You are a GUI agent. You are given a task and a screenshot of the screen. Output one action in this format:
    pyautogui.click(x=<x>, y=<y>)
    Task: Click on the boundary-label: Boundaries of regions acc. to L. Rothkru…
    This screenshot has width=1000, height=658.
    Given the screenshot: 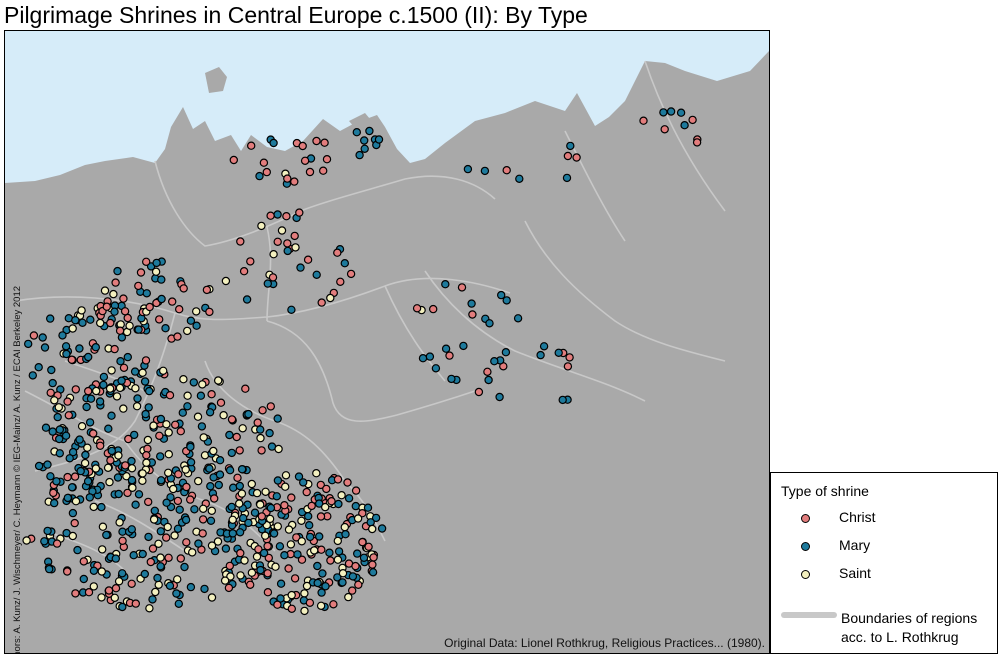 What is the action you would take?
    pyautogui.click(x=909, y=628)
    